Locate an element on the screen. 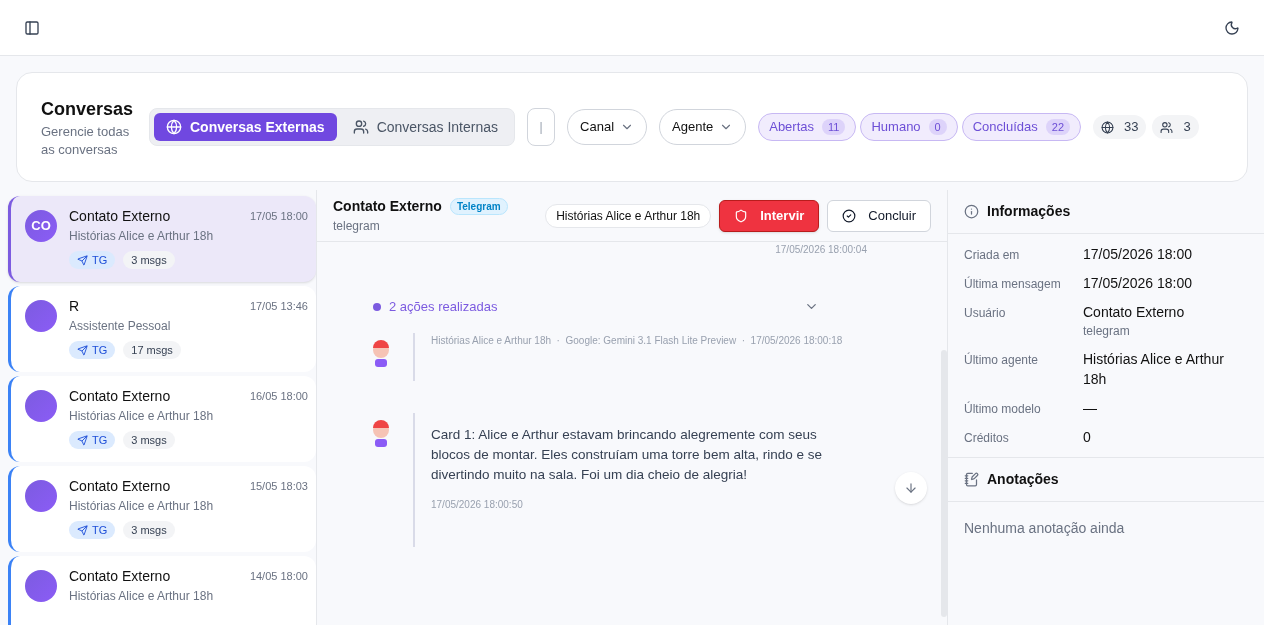 This screenshot has height=625, width=1264. notes-icon is located at coordinates (971, 479).